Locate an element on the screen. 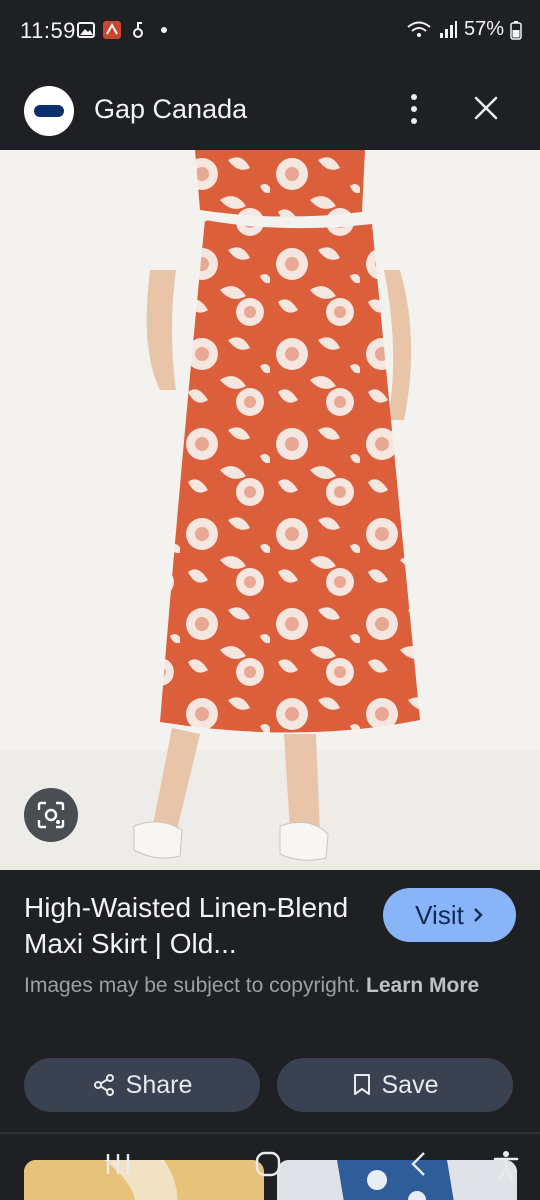  copyright-text: Images may be subject to copyright. is located at coordinates (192, 985).